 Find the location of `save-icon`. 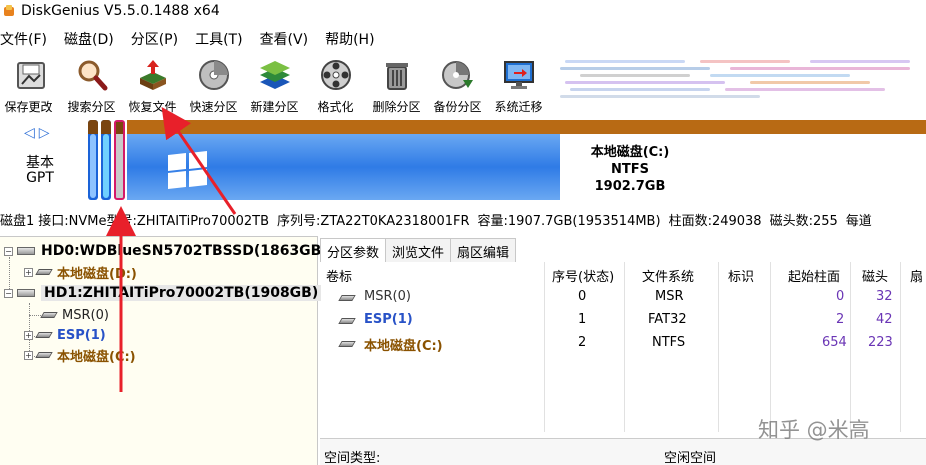

save-icon is located at coordinates (31, 75).